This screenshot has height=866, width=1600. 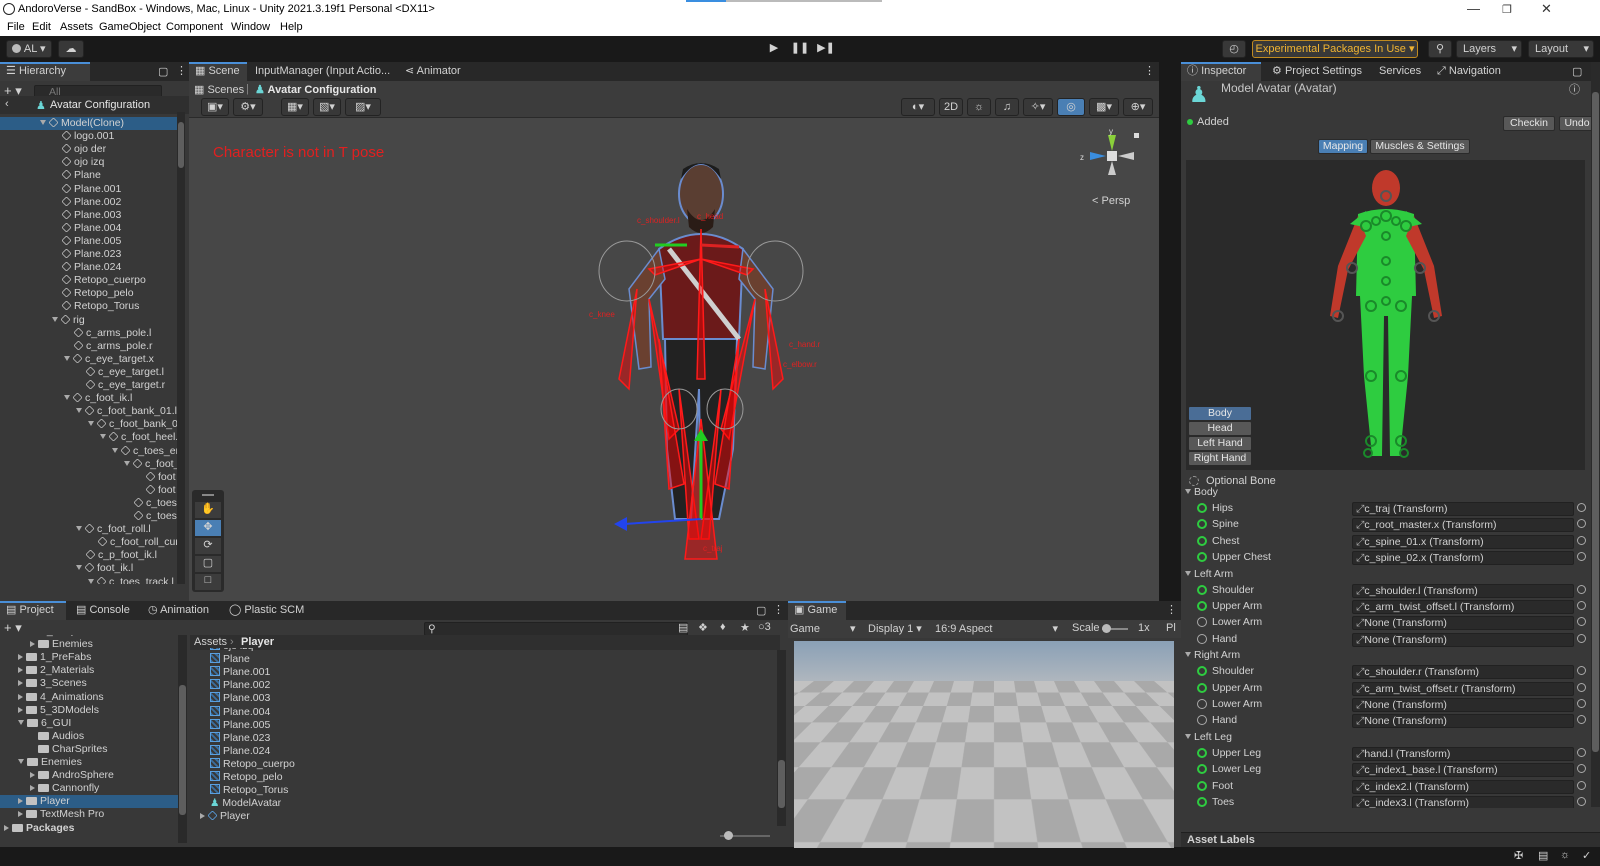 I want to click on history-button: ◴, so click(x=1234, y=49).